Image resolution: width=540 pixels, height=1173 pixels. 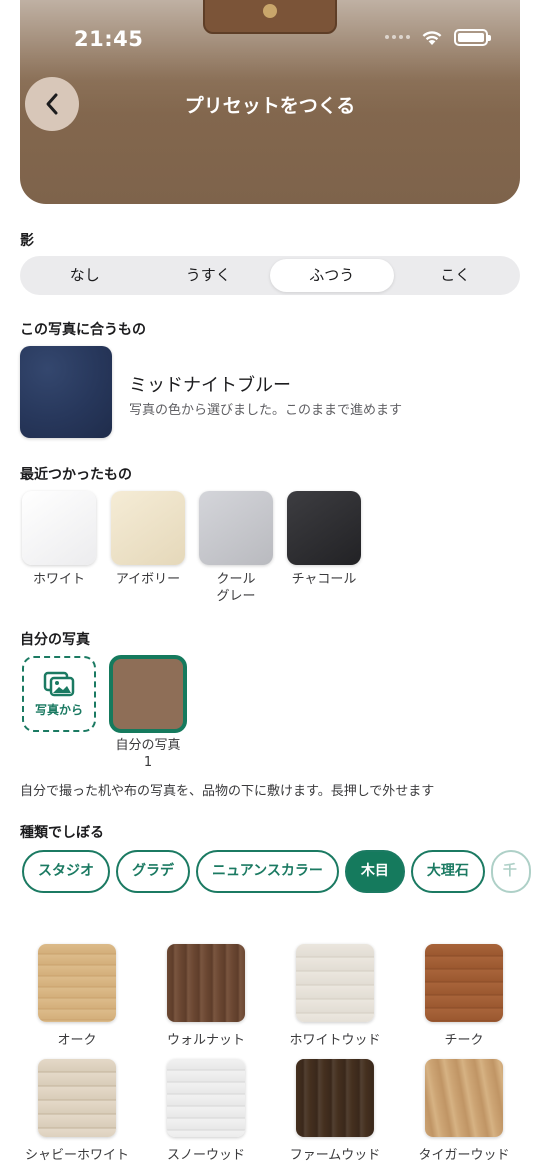 I want to click on chip-studio: スタジオ, so click(x=66, y=871).